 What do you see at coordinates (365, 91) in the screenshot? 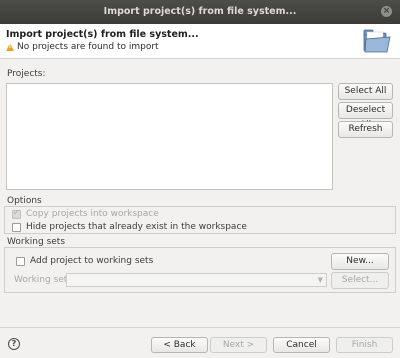
I see `select-all-button: Select All` at bounding box center [365, 91].